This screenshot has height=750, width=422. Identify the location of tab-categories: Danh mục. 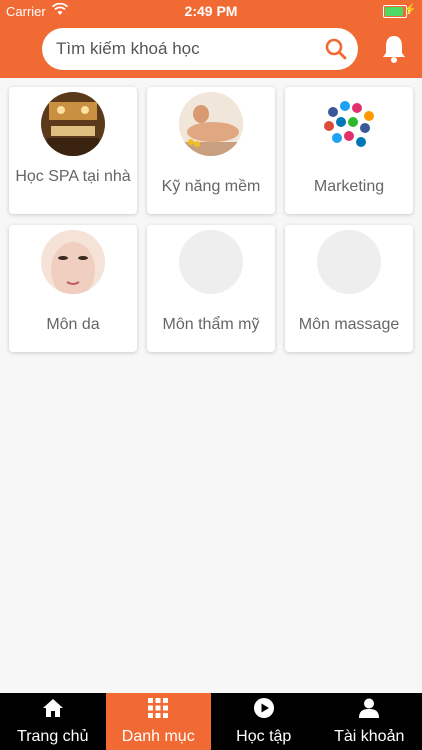
(158, 721).